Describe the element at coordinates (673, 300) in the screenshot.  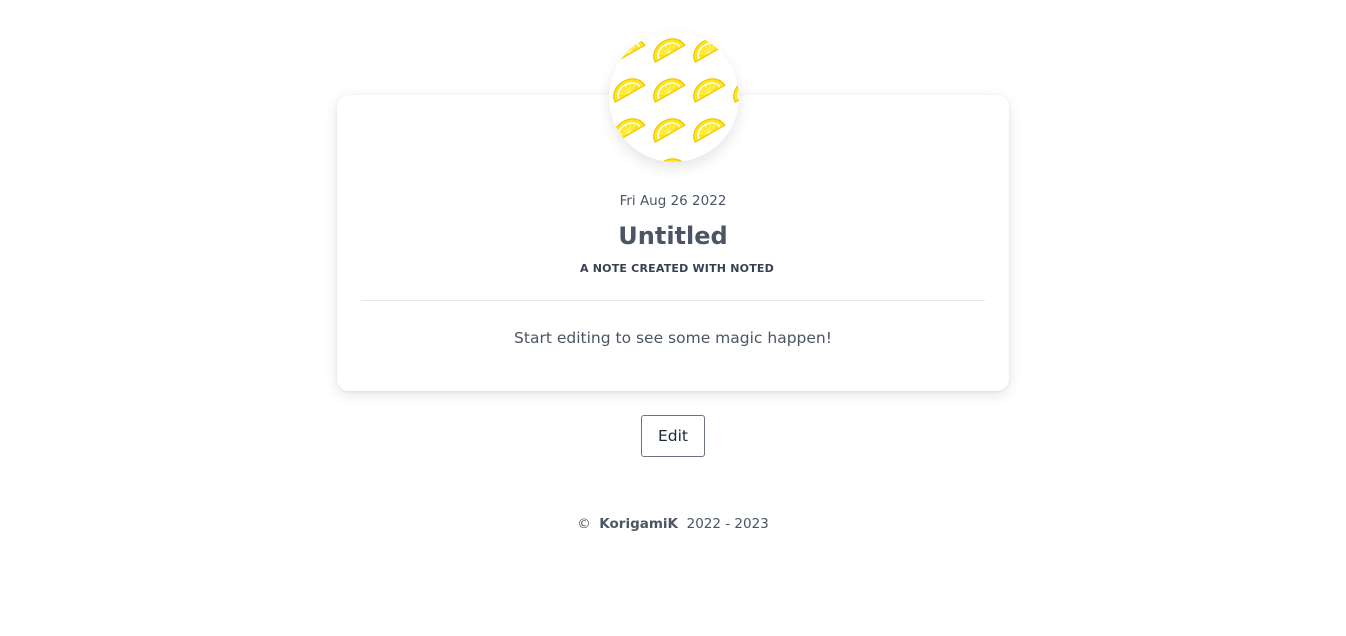
I see `divider` at that location.